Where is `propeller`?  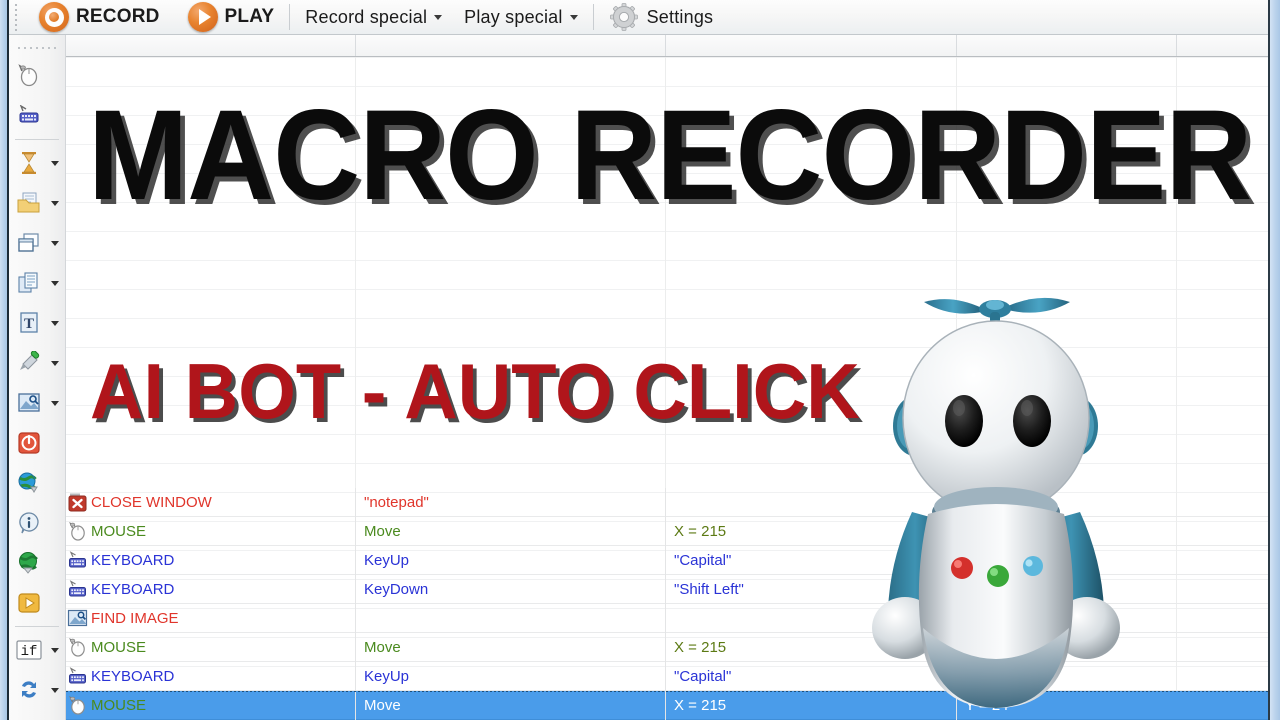 propeller is located at coordinates (997, 310).